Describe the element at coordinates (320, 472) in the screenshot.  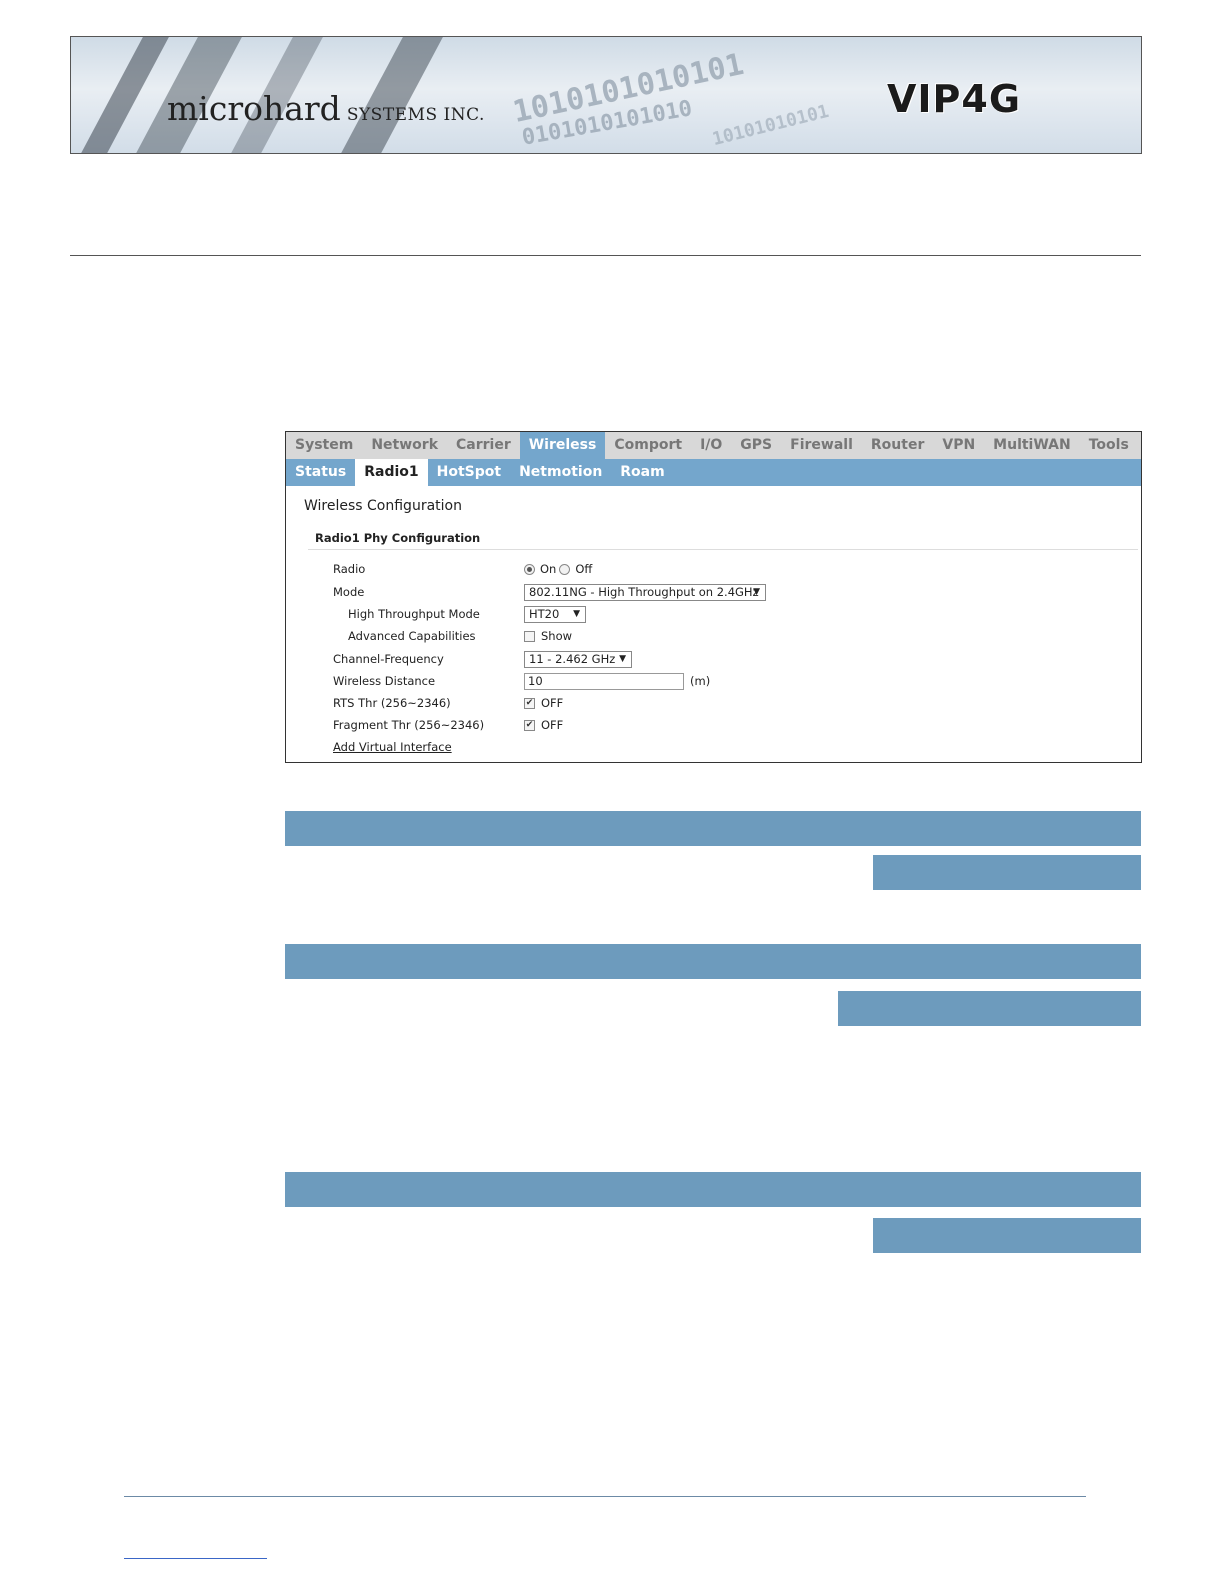
I see `subtab-status: Status` at that location.